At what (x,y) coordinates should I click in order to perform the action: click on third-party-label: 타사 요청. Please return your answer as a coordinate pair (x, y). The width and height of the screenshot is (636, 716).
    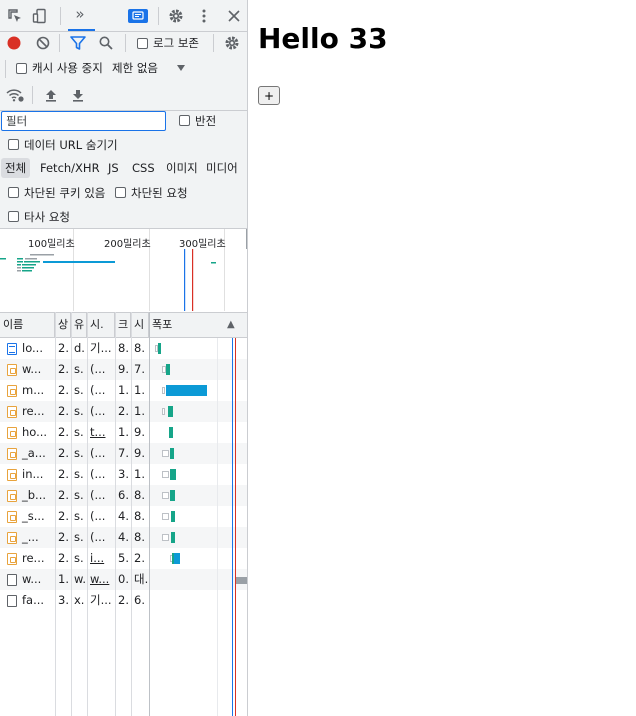
    Looking at the image, I should click on (47, 217).